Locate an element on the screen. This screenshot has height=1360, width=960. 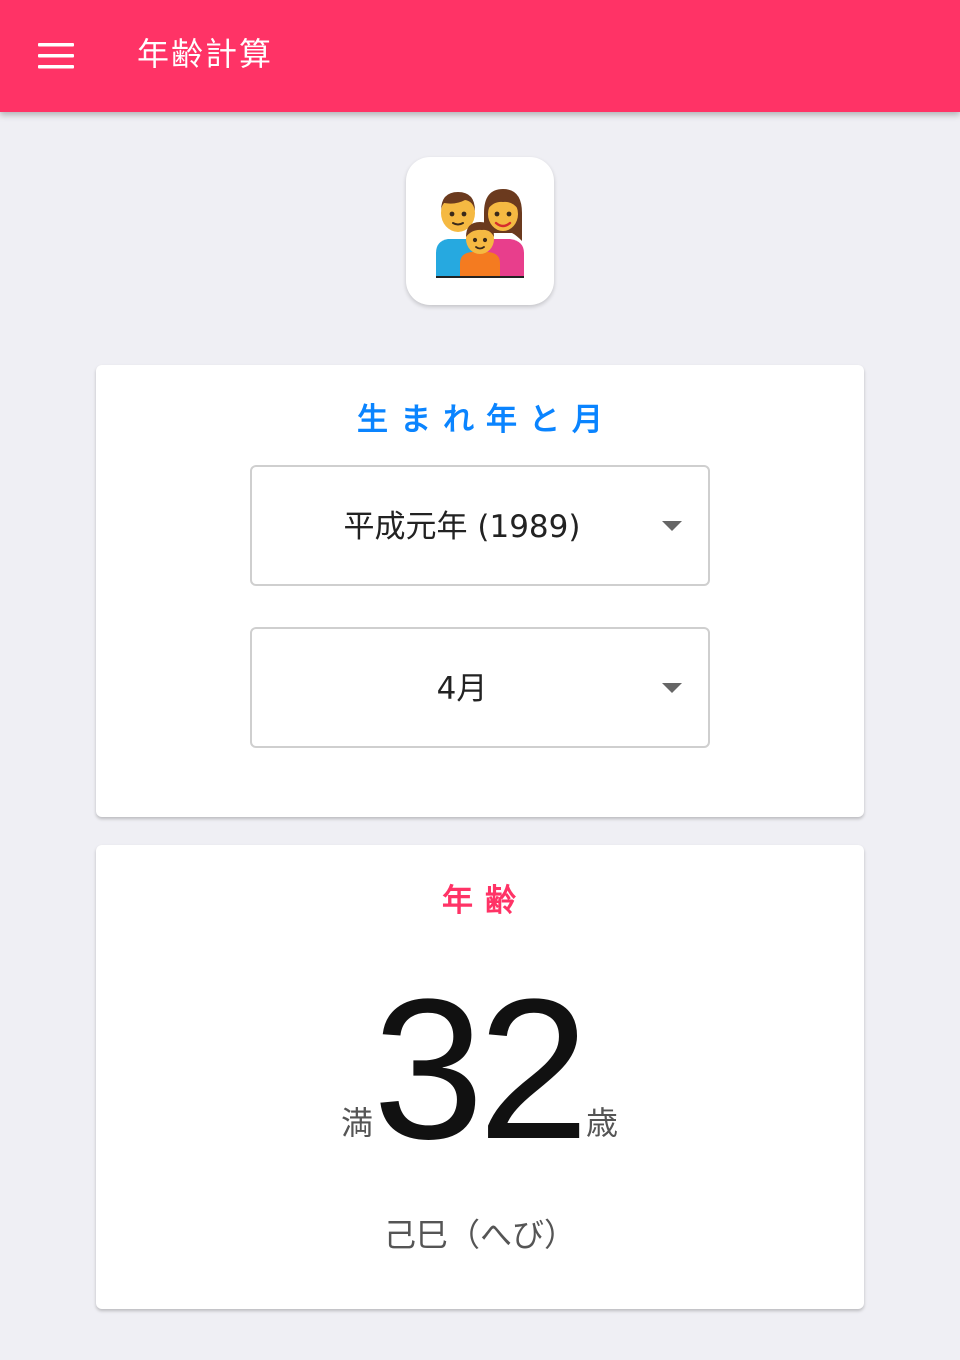
age-display: 満 32 歳 is located at coordinates (480, 1069).